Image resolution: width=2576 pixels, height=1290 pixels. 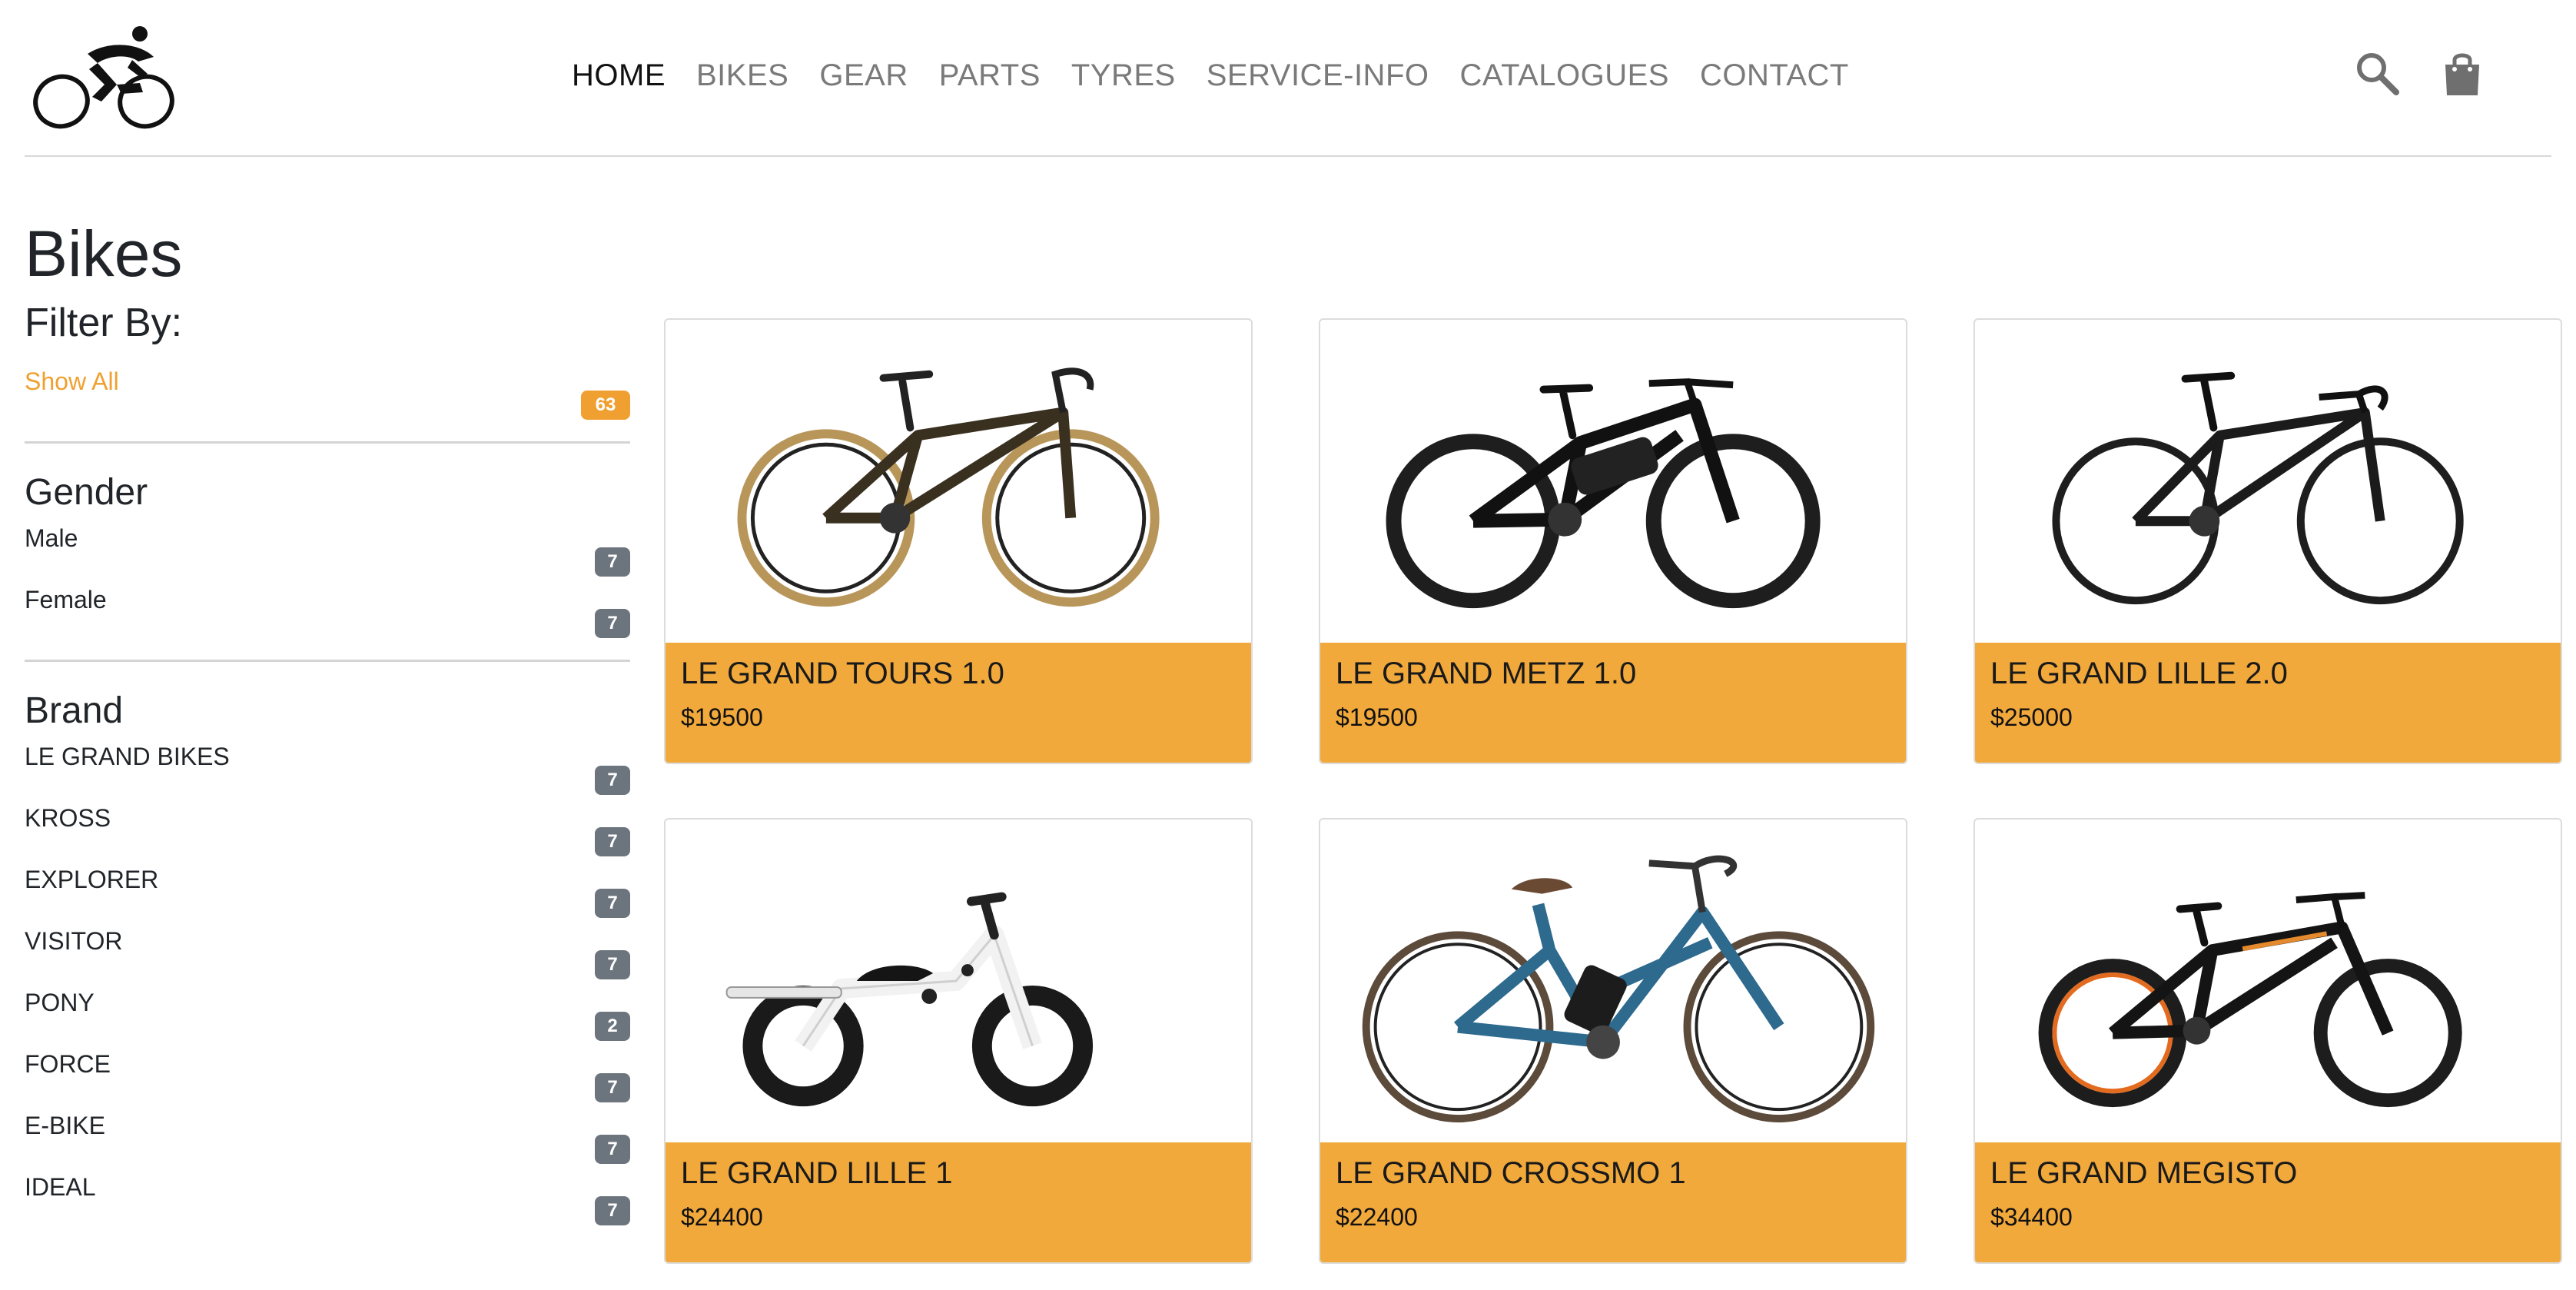 I want to click on show-all-link: Show All, so click(x=72, y=381).